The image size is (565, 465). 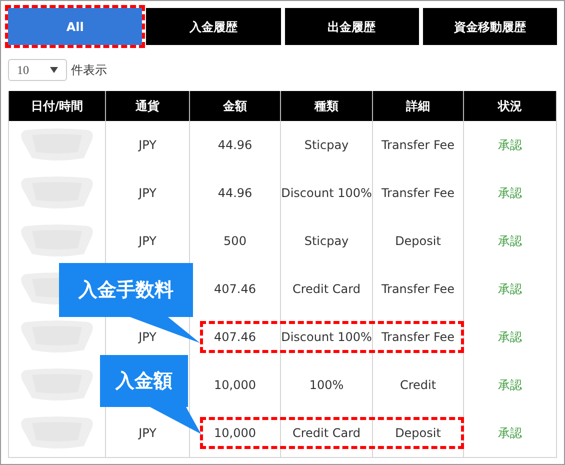 I want to click on table-cell: 500, so click(x=235, y=241).